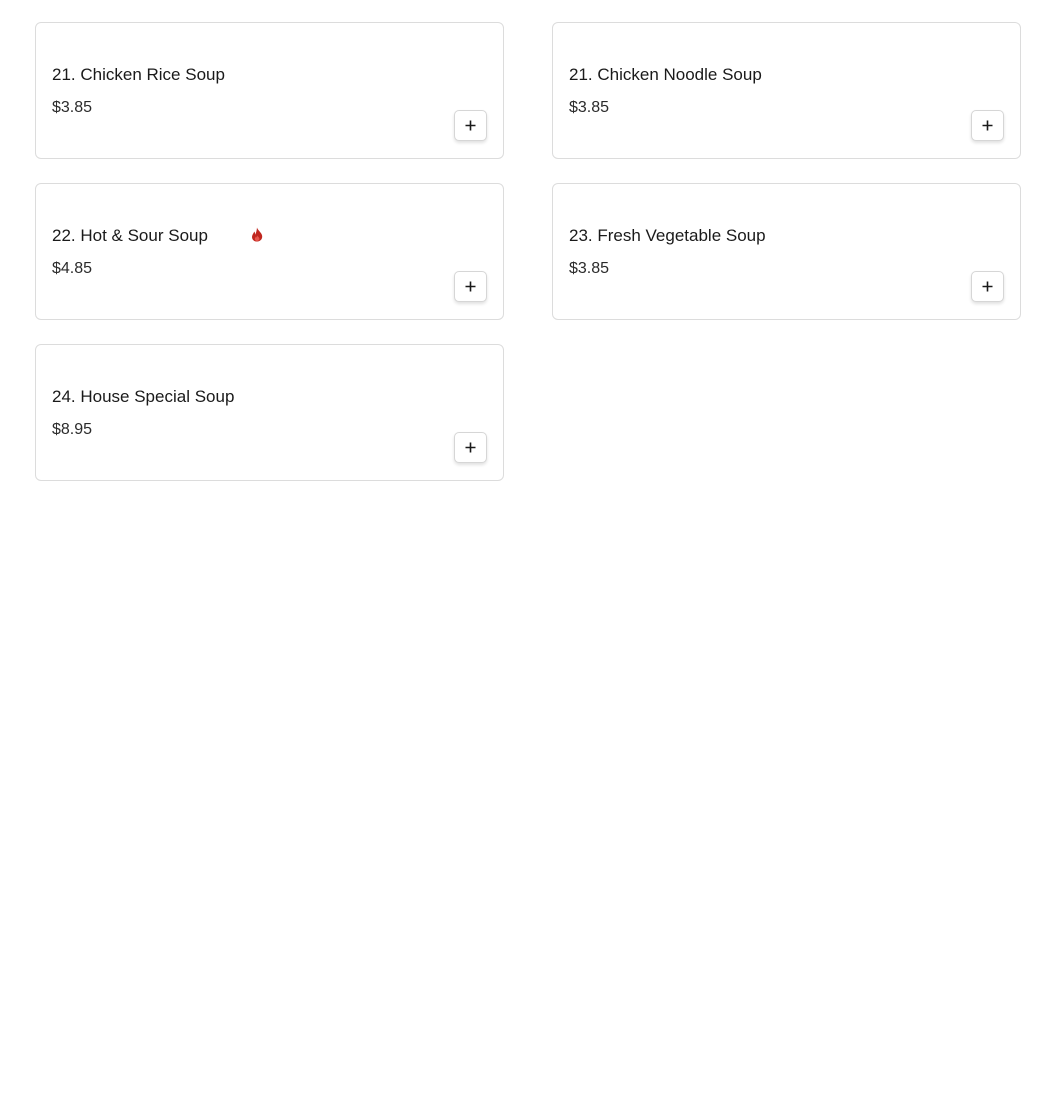  I want to click on item-price: $4.85, so click(72, 268).